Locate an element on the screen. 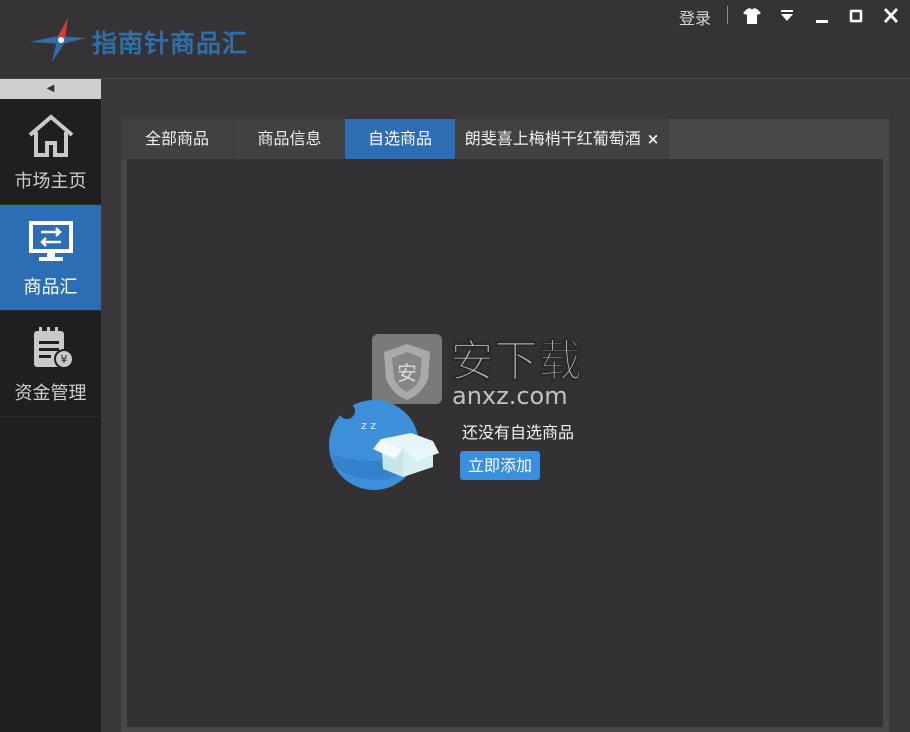 The height and width of the screenshot is (732, 910). sidebar-collapse-button: ◀ is located at coordinates (50, 89).